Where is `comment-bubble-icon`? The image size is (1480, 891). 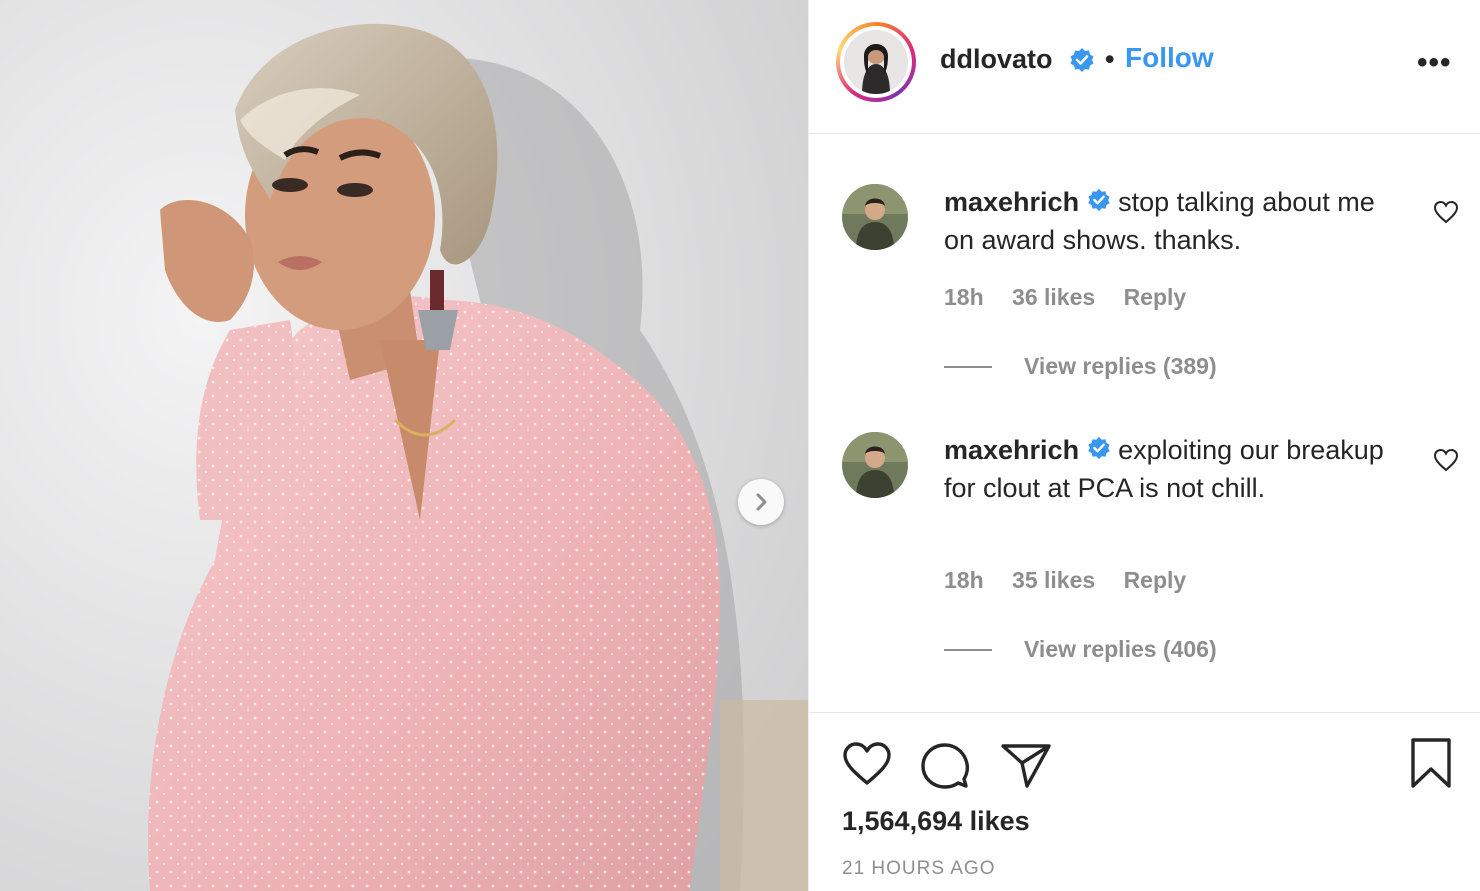
comment-bubble-icon is located at coordinates (945, 766).